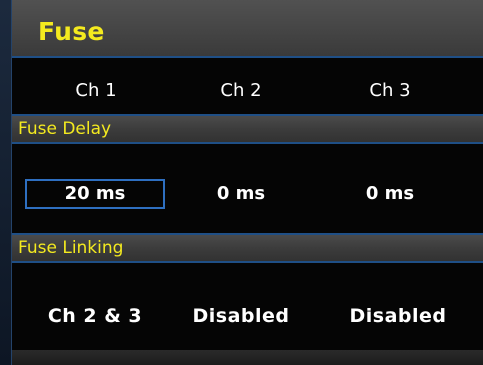 This screenshot has height=365, width=483. Describe the element at coordinates (96, 90) in the screenshot. I see `channel-1-header: Ch 1` at that location.